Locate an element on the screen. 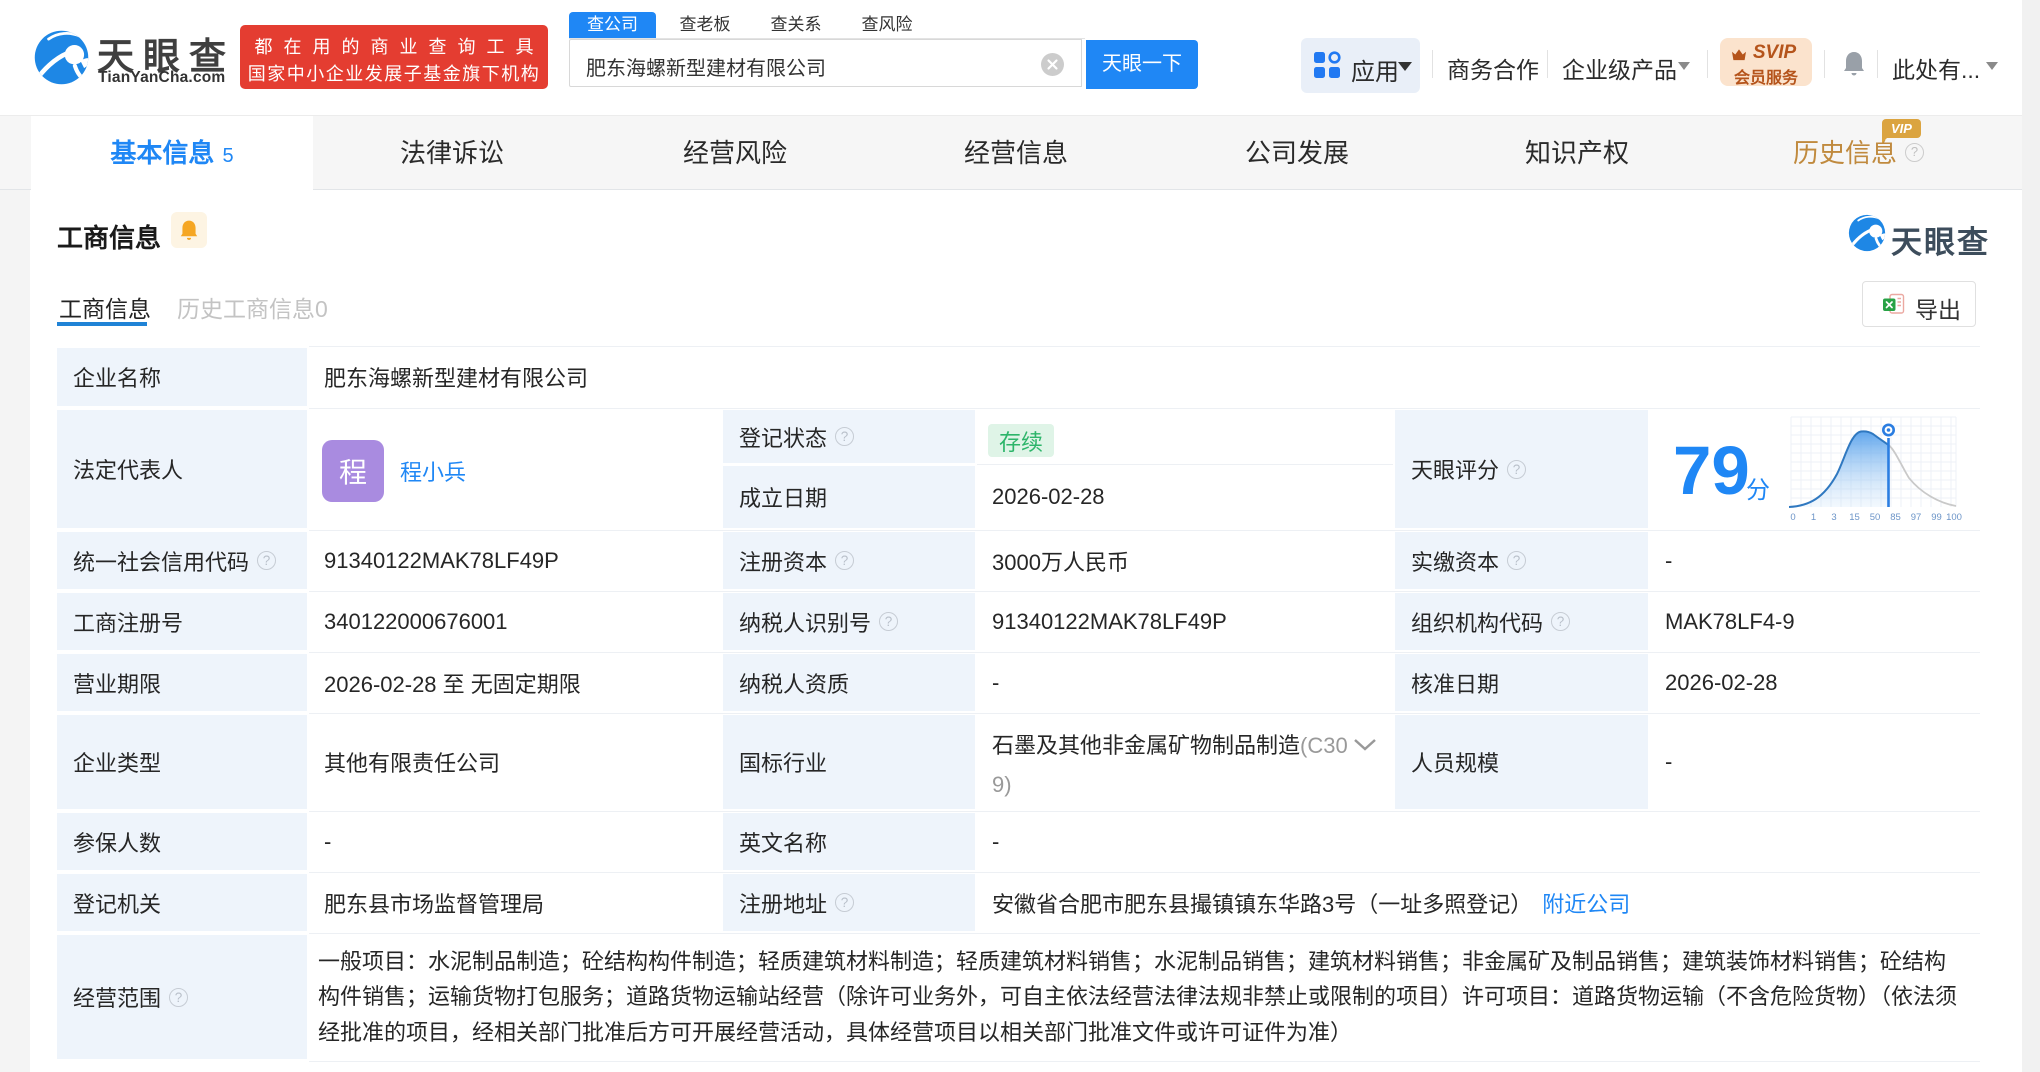  svg-text: 100 is located at coordinates (1954, 517).